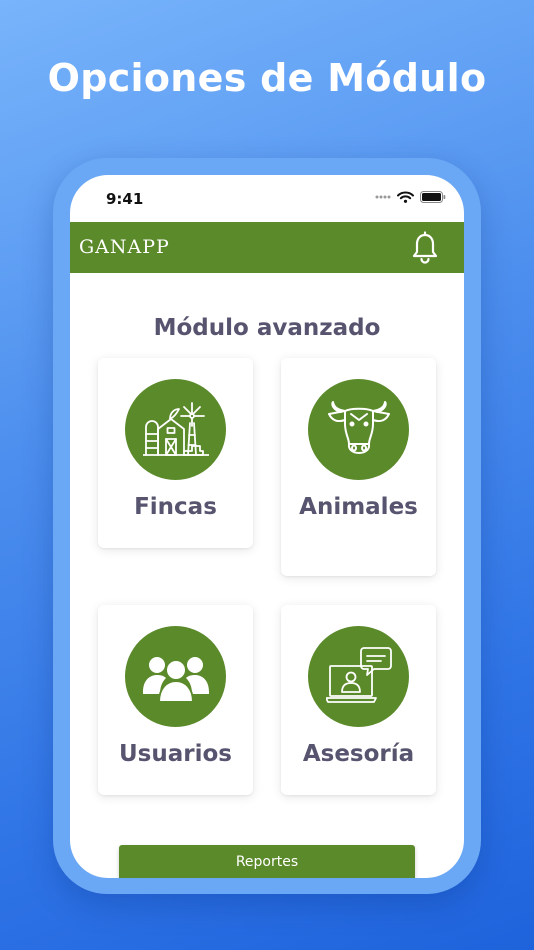 The width and height of the screenshot is (534, 950). I want to click on card-label: Usuarios, so click(175, 754).